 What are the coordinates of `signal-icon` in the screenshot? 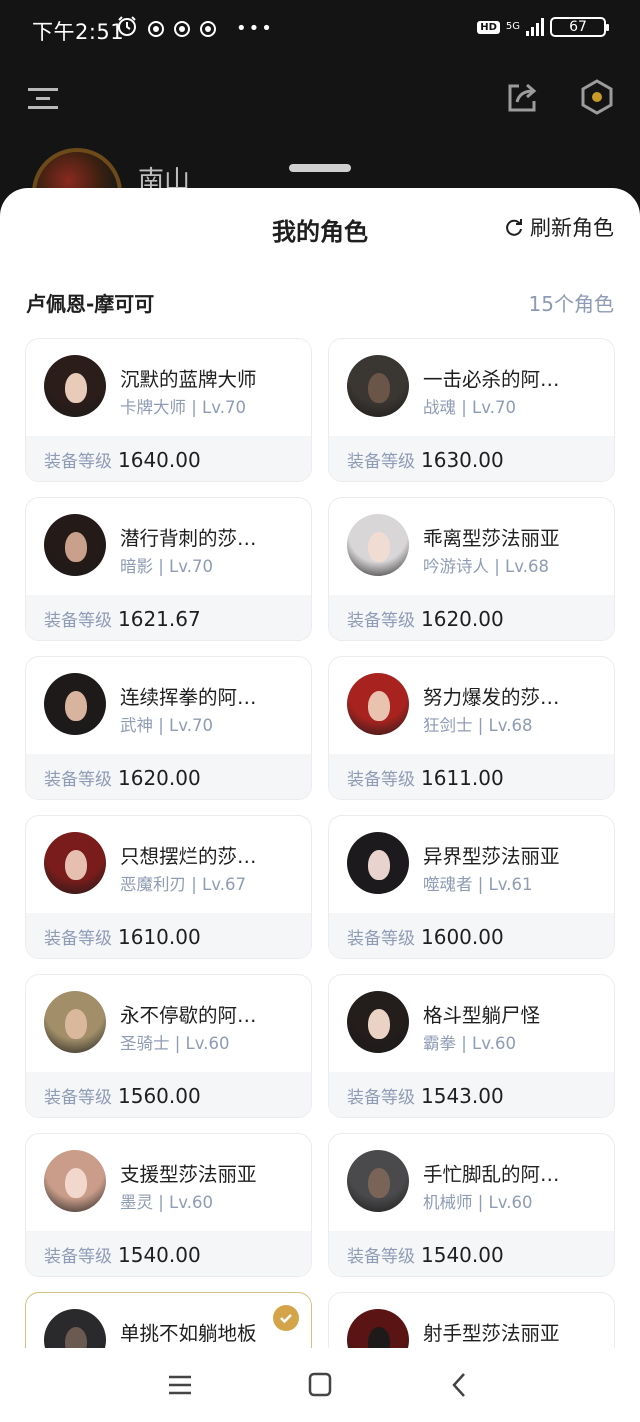 It's located at (535, 27).